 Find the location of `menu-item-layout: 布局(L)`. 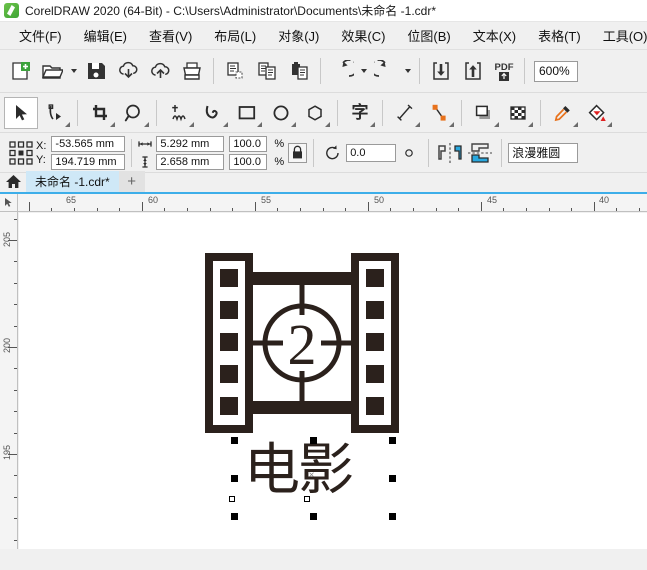

menu-item-layout: 布局(L) is located at coordinates (235, 35).